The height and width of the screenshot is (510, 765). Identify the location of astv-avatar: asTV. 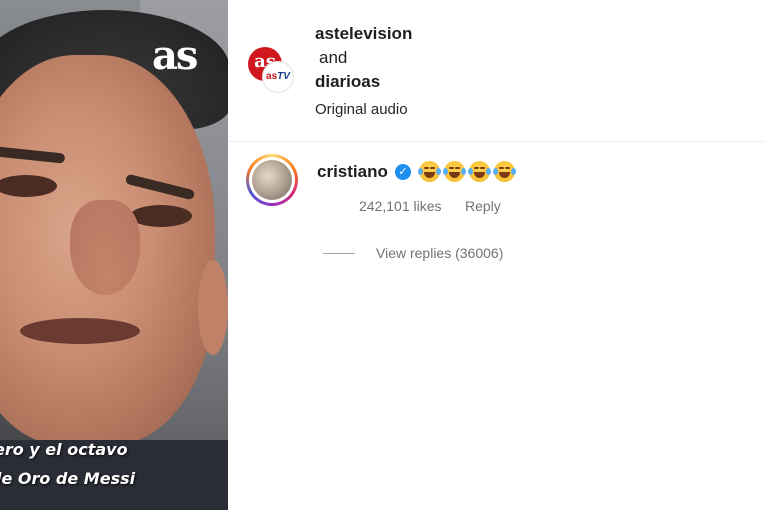
(278, 77).